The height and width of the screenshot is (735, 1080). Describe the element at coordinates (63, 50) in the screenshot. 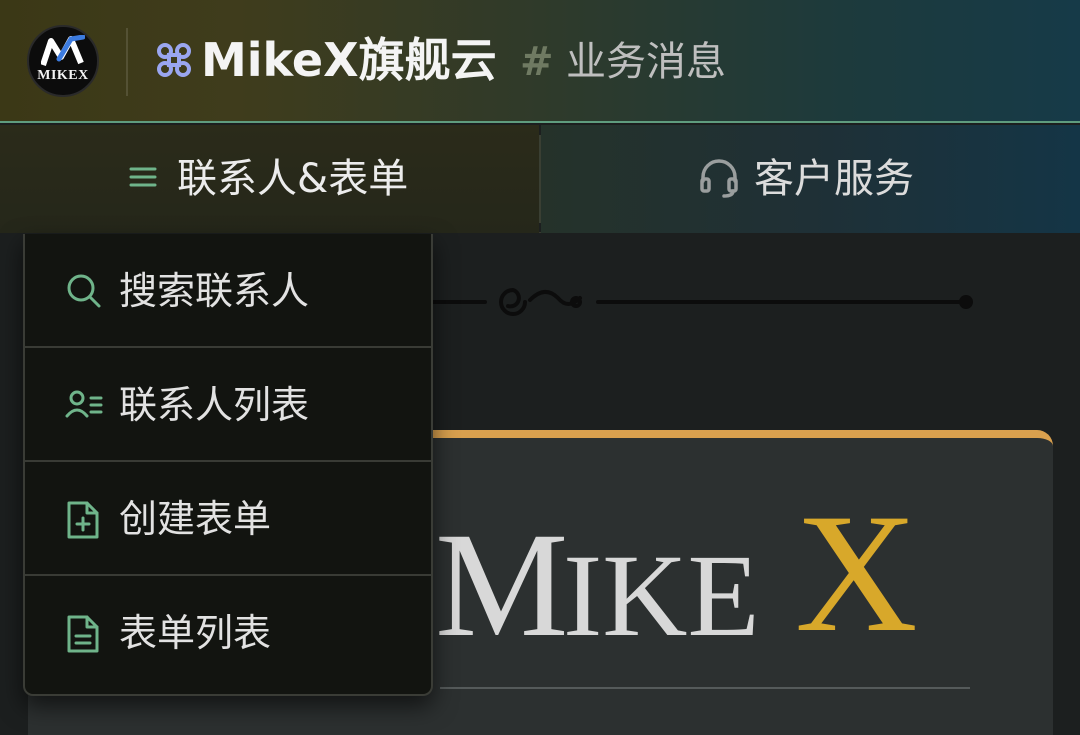

I see `logo-mark-icon` at that location.